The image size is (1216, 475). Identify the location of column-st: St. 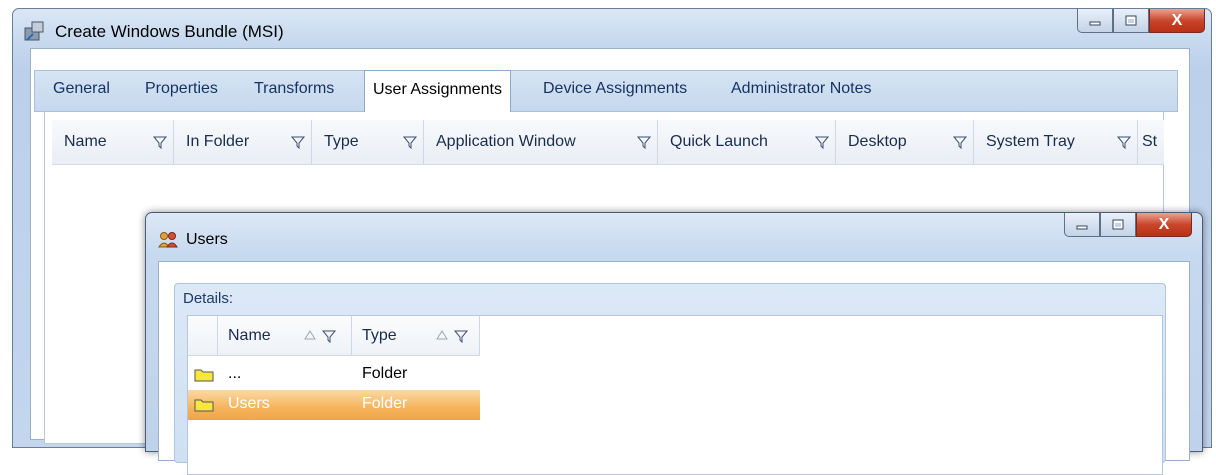
(1151, 142).